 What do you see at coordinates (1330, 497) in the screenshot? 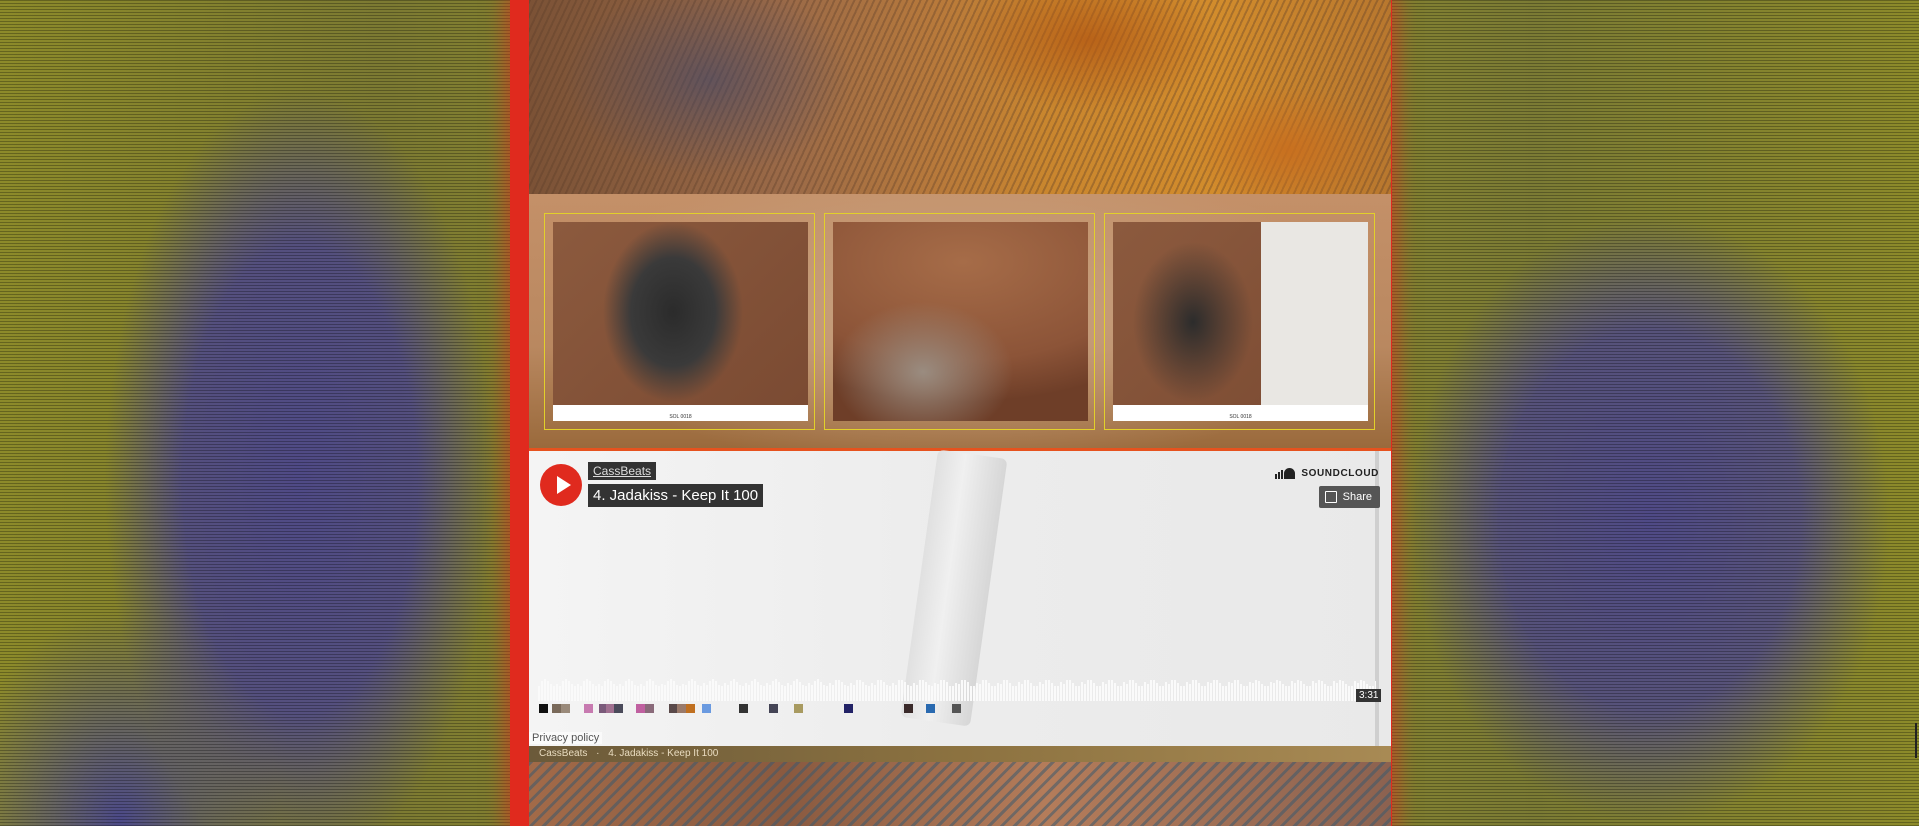
I see `share-icon` at bounding box center [1330, 497].